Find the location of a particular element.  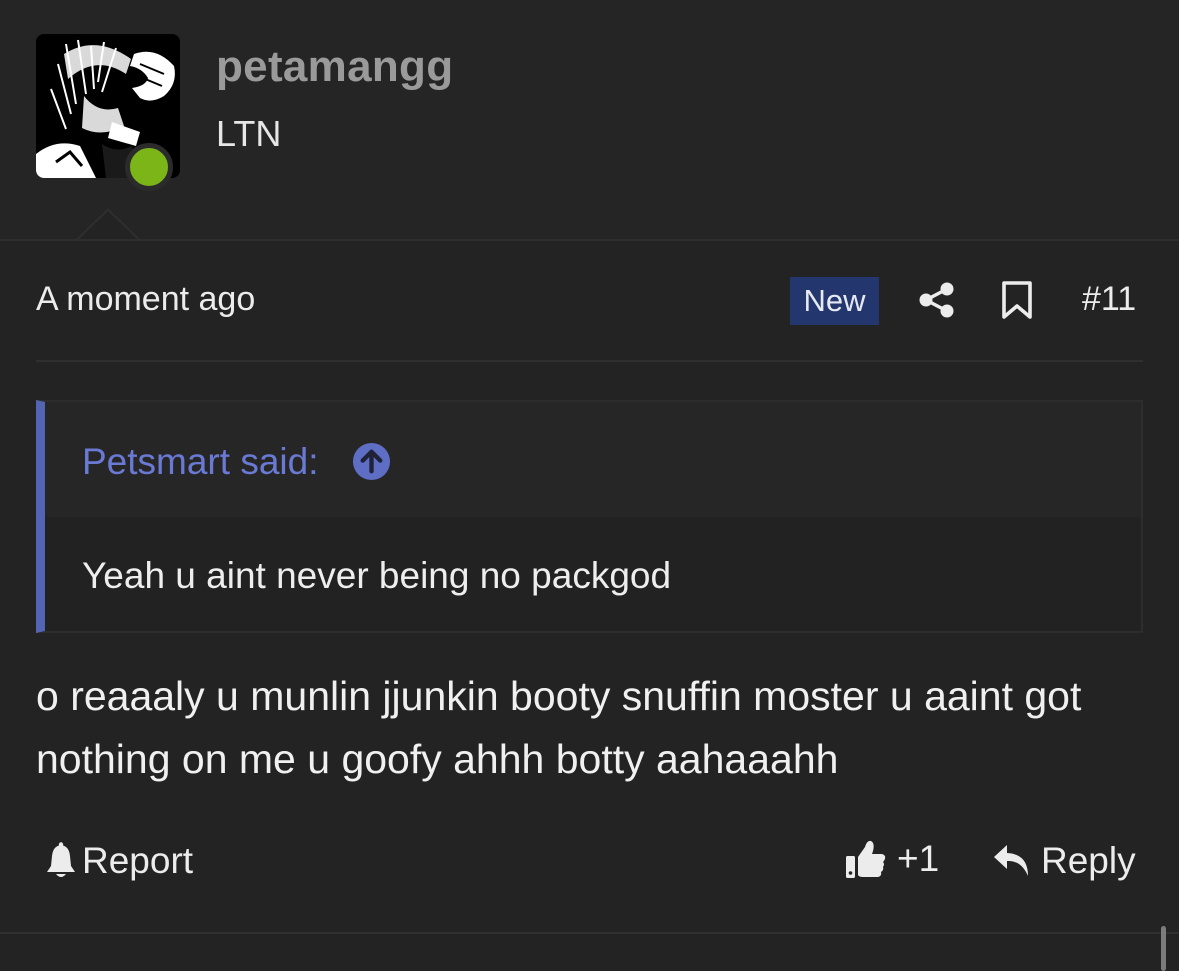

bookmark-icon is located at coordinates (1017, 300).